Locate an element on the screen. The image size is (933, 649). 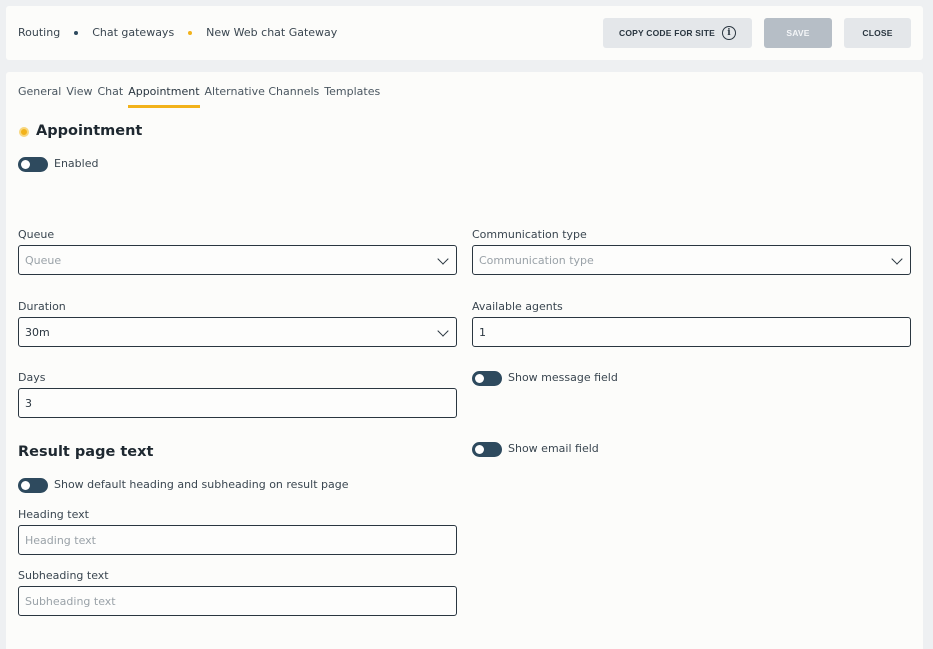
enabled-label: Enabled is located at coordinates (76, 163).